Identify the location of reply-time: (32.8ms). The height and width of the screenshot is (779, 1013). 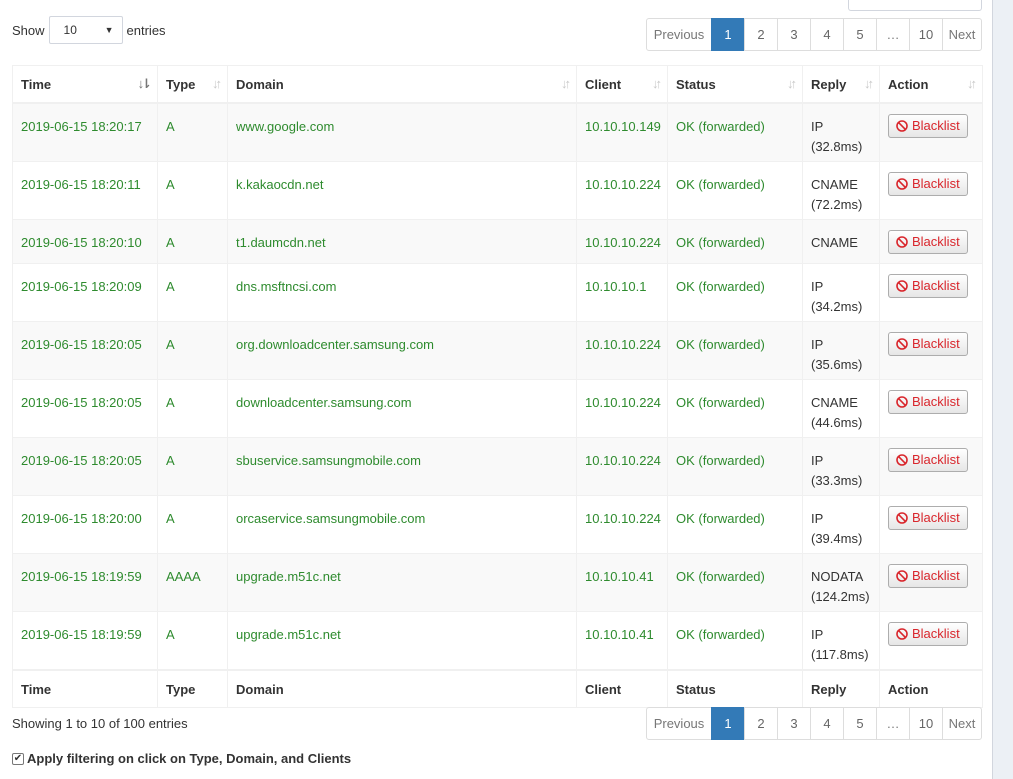
(837, 146).